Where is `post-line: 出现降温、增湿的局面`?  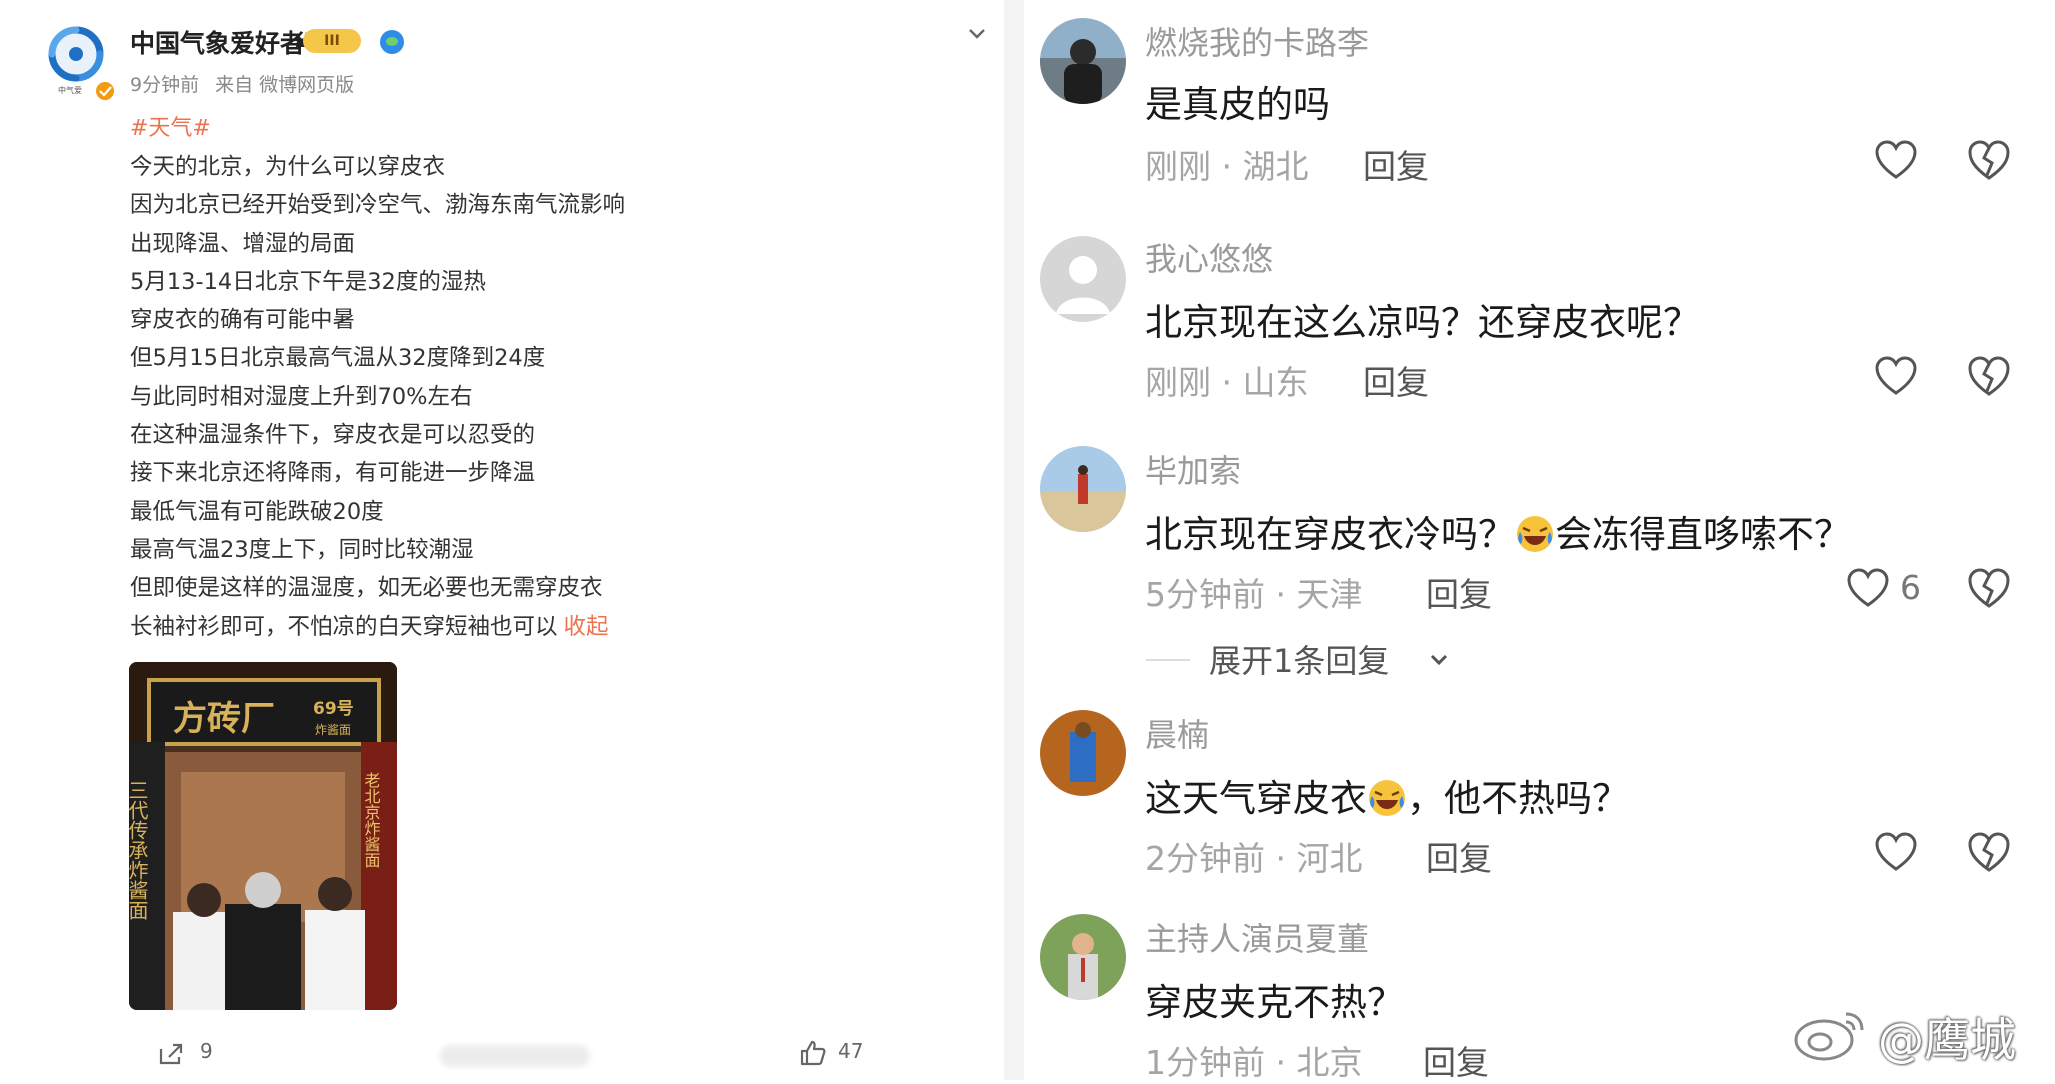
post-line: 出现降温、增湿的局面 is located at coordinates (243, 243).